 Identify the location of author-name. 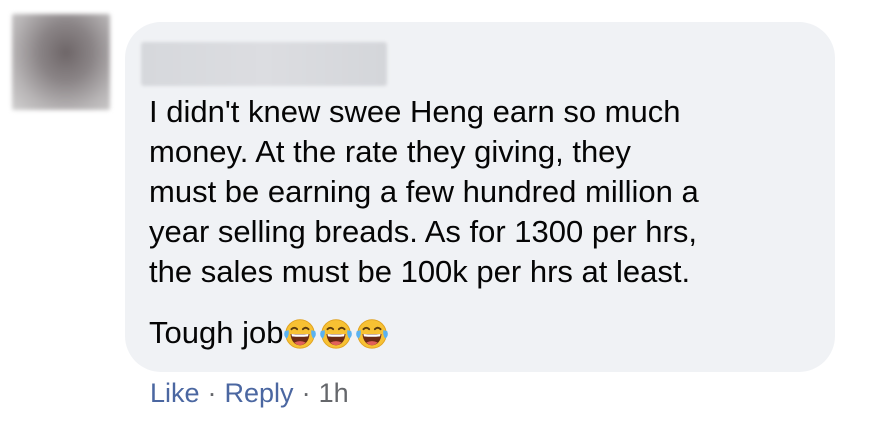
(264, 64).